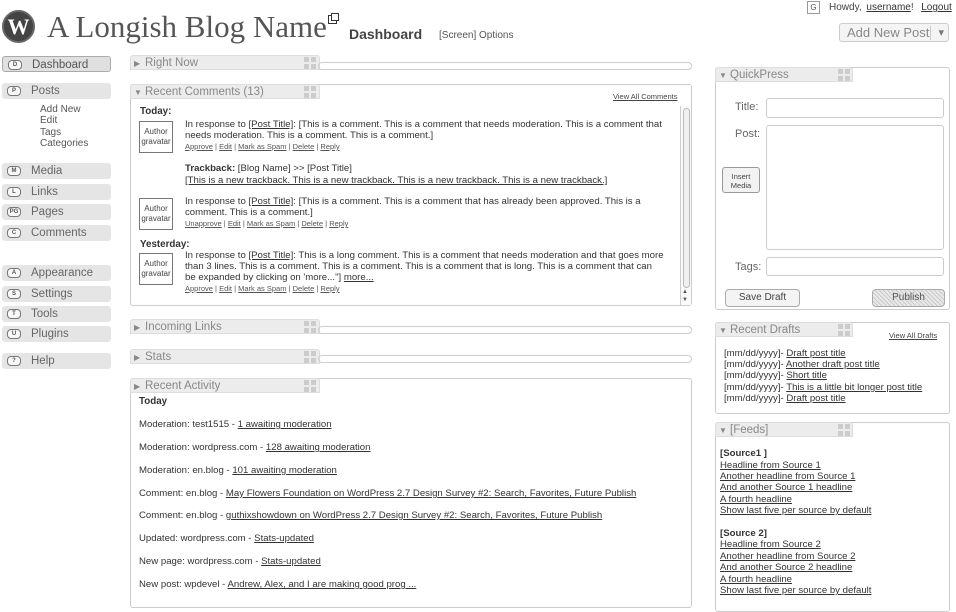 The height and width of the screenshot is (612, 956). I want to click on recent-comments-header: ▼ Recent Comments (13), so click(225, 91).